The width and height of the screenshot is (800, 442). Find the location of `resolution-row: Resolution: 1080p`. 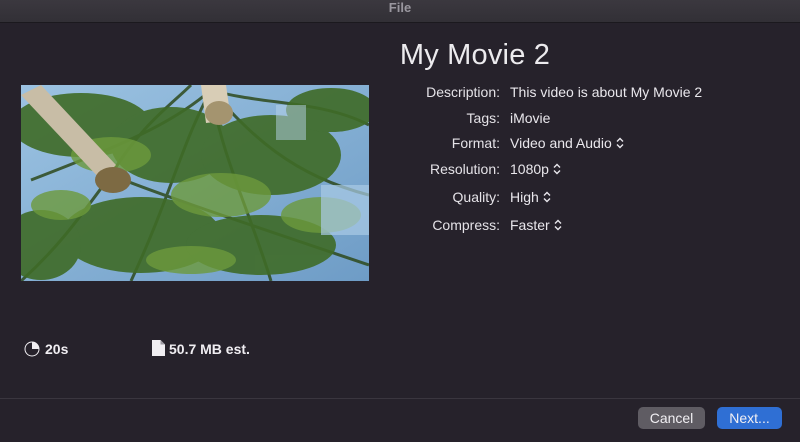

resolution-row: Resolution: 1080p is located at coordinates (580, 169).